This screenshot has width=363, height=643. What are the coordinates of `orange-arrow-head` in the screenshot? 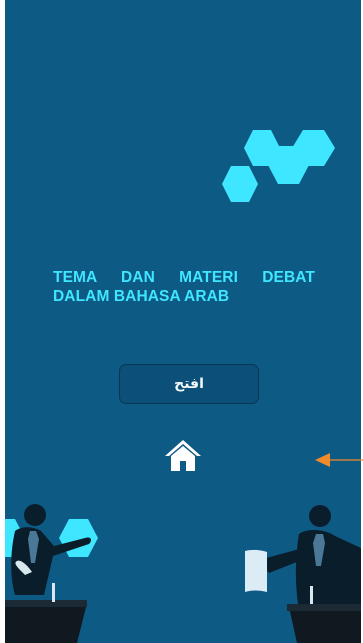 It's located at (322, 460).